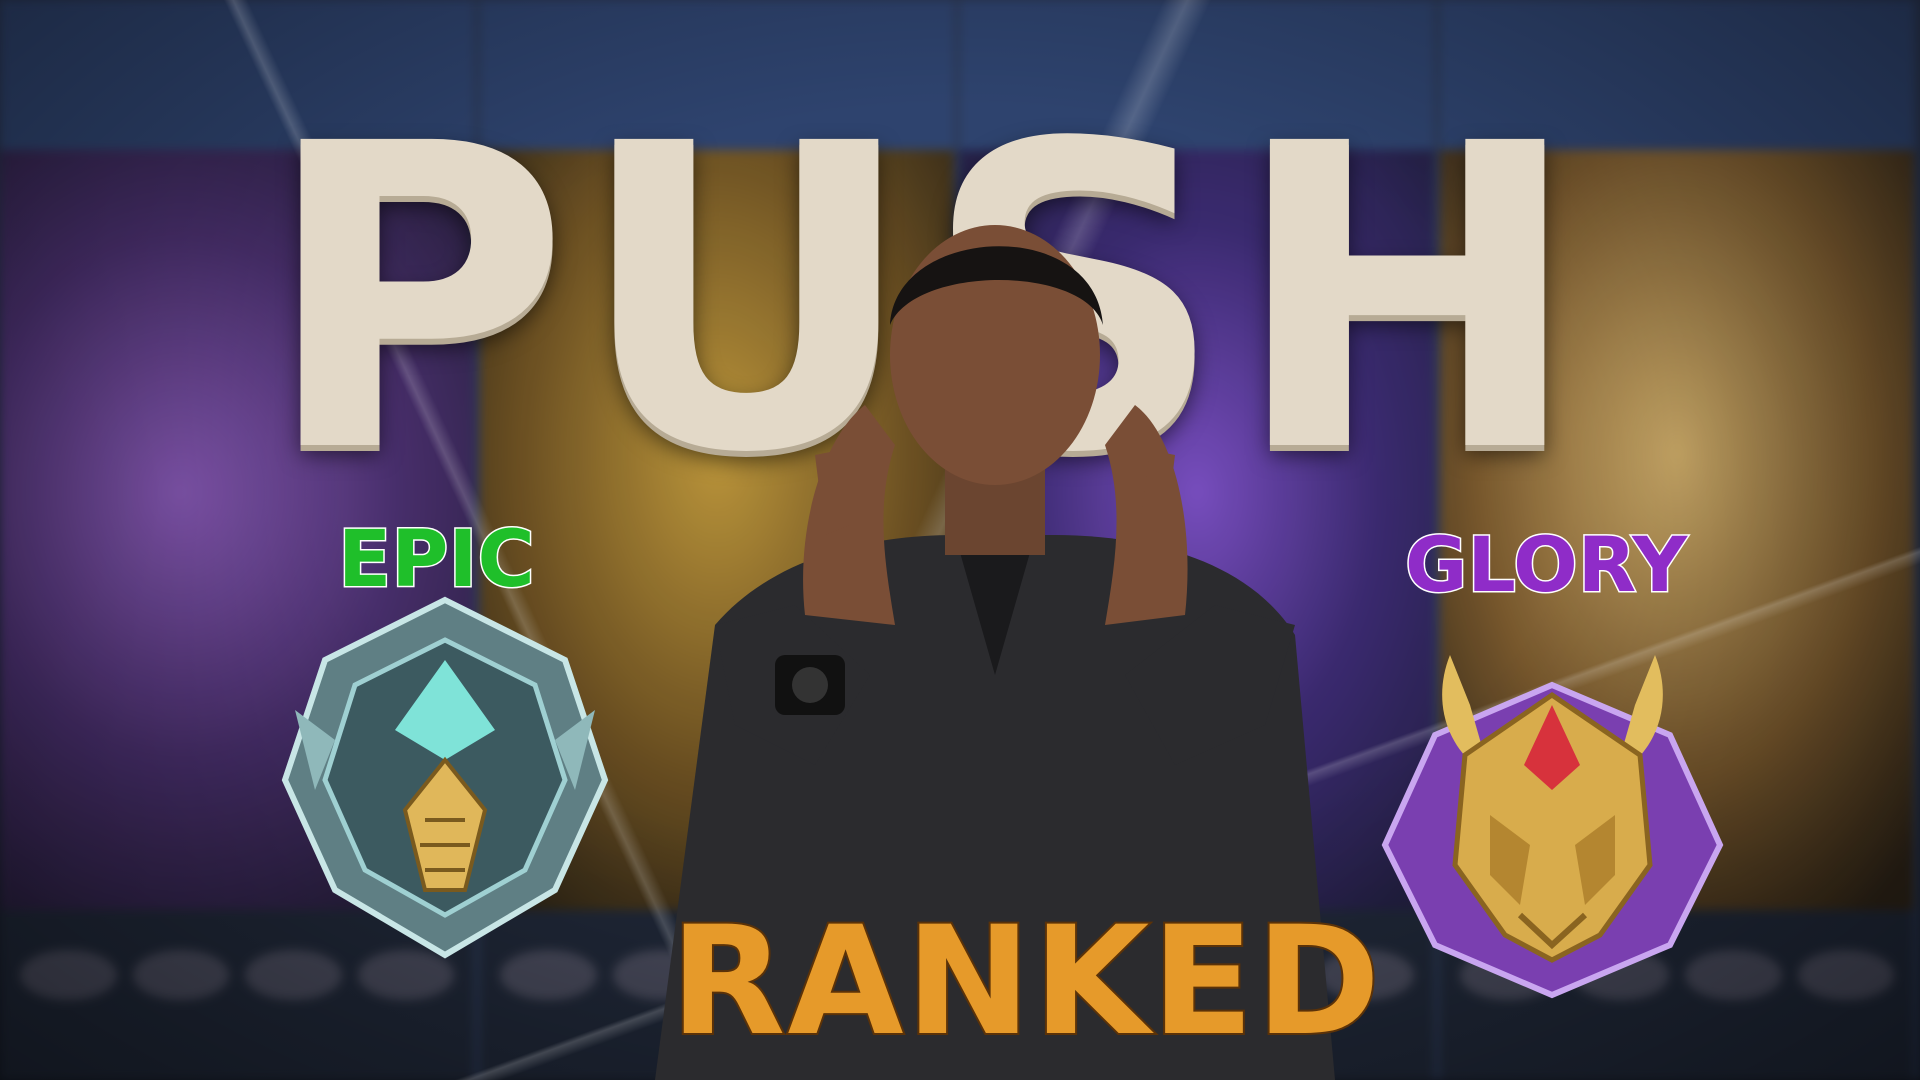 This screenshot has width=1920, height=1080. What do you see at coordinates (1545, 565) in the screenshot?
I see `glory-rank-label: GLORY` at bounding box center [1545, 565].